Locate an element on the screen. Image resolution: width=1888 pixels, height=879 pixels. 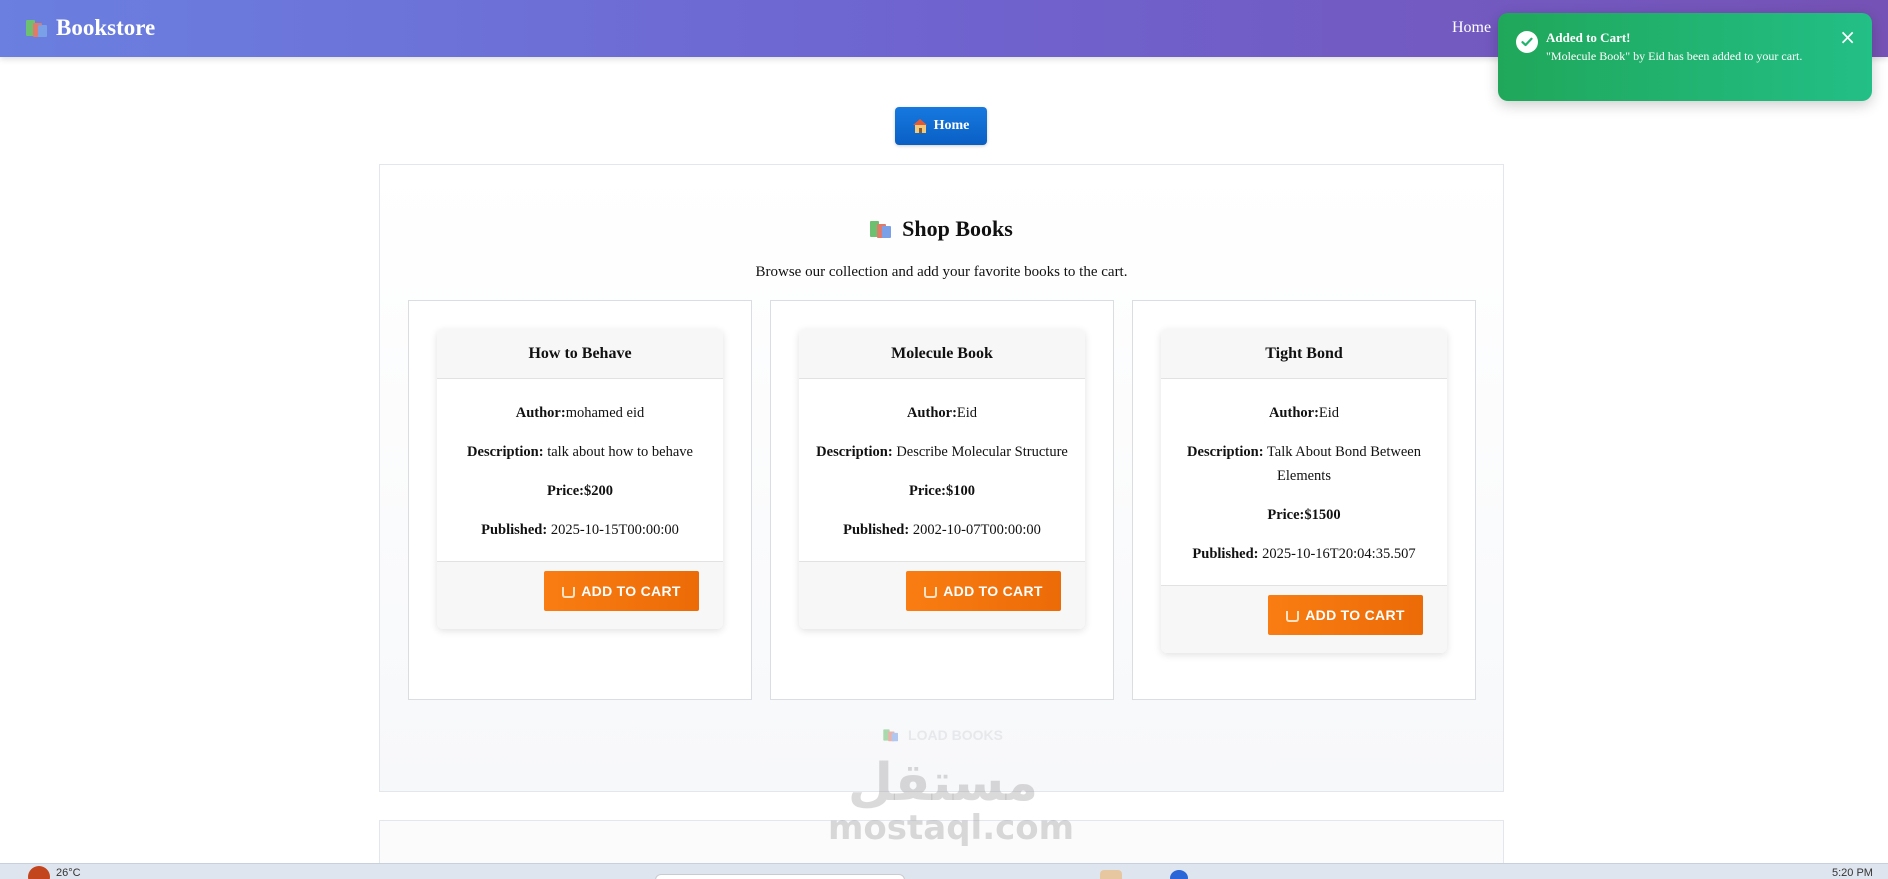
book-title: Tight Bond is located at coordinates (1304, 354).